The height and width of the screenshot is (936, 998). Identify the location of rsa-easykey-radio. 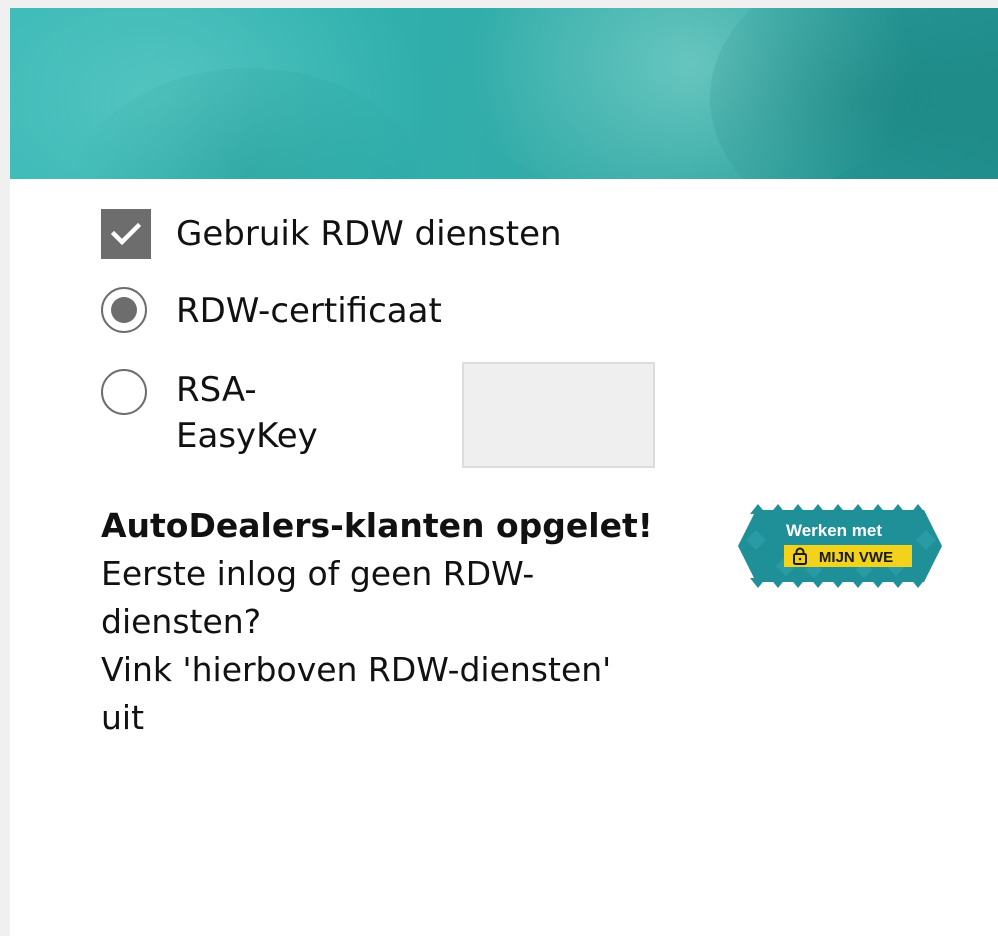
(124, 392).